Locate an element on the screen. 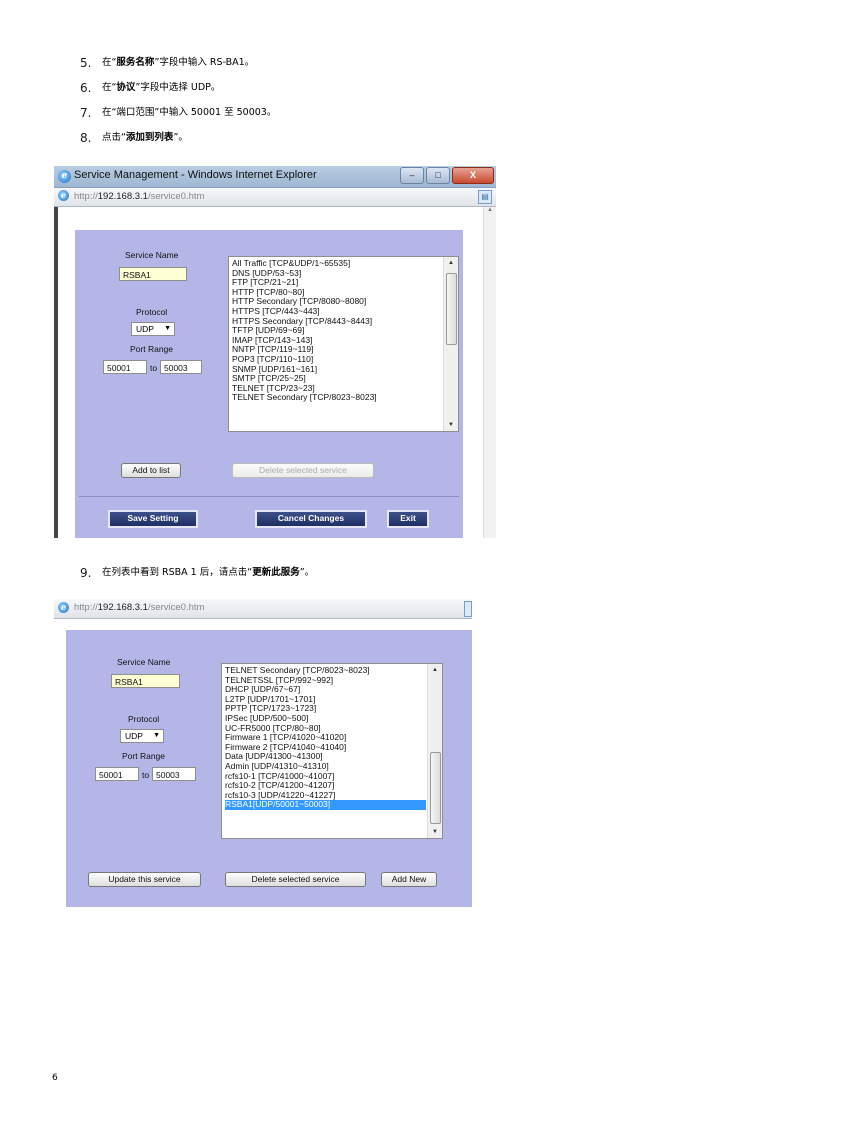  step-bold-term: 更新此服务 is located at coordinates (276, 572).